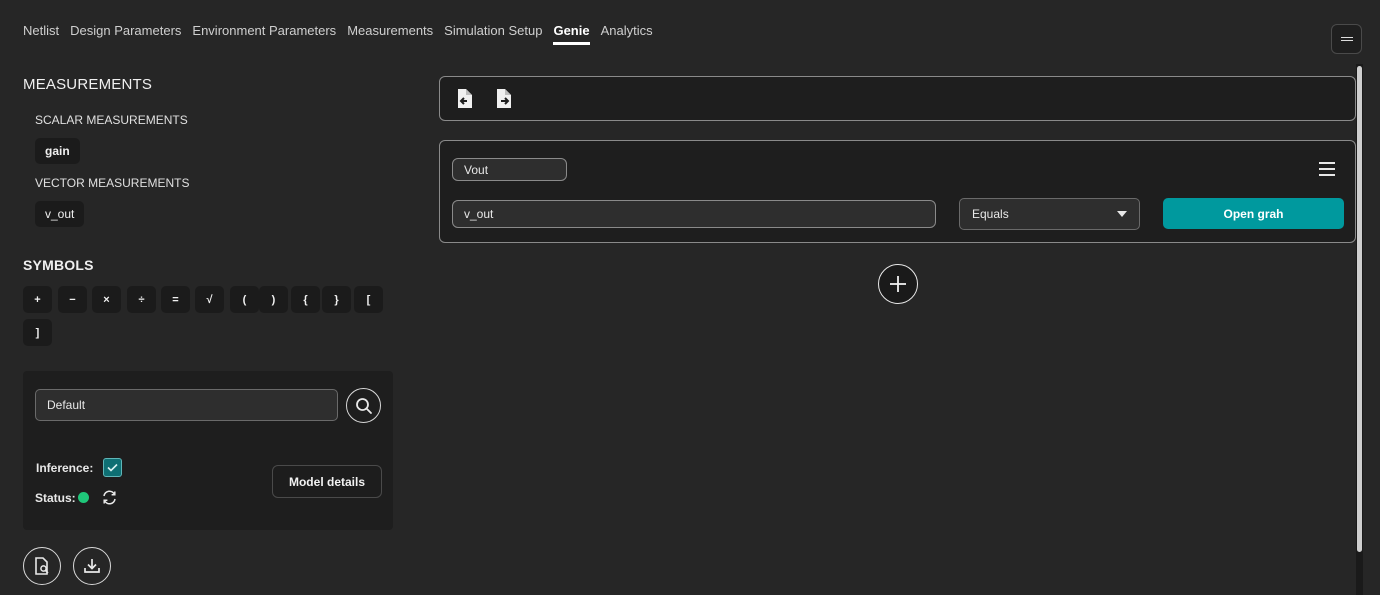 This screenshot has width=1380, height=595. I want to click on symbol-equals: =, so click(175, 299).